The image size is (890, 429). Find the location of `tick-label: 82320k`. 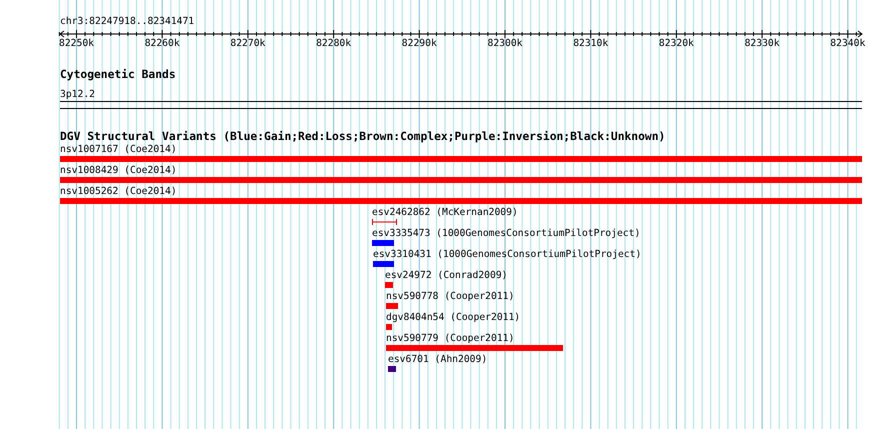

tick-label: 82320k is located at coordinates (676, 43).